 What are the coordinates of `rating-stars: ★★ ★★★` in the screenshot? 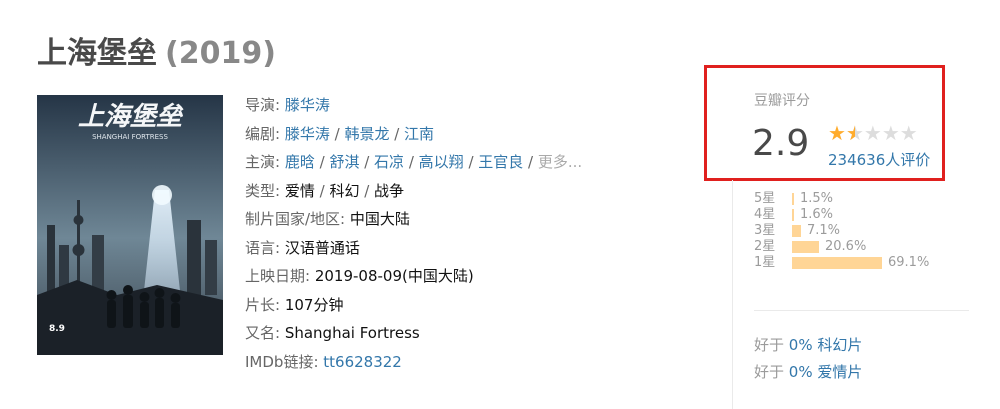 It's located at (873, 133).